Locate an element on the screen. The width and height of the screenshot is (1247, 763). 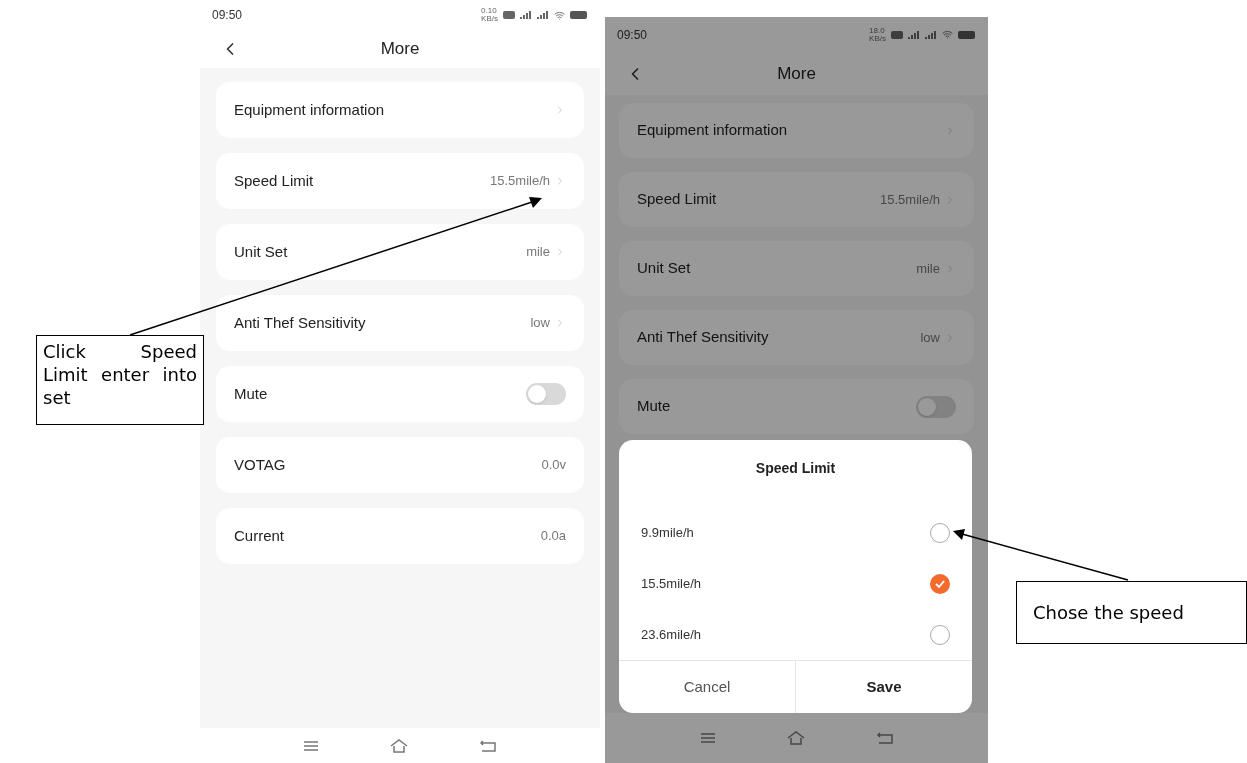
row-label: VOTAG is located at coordinates (260, 464).